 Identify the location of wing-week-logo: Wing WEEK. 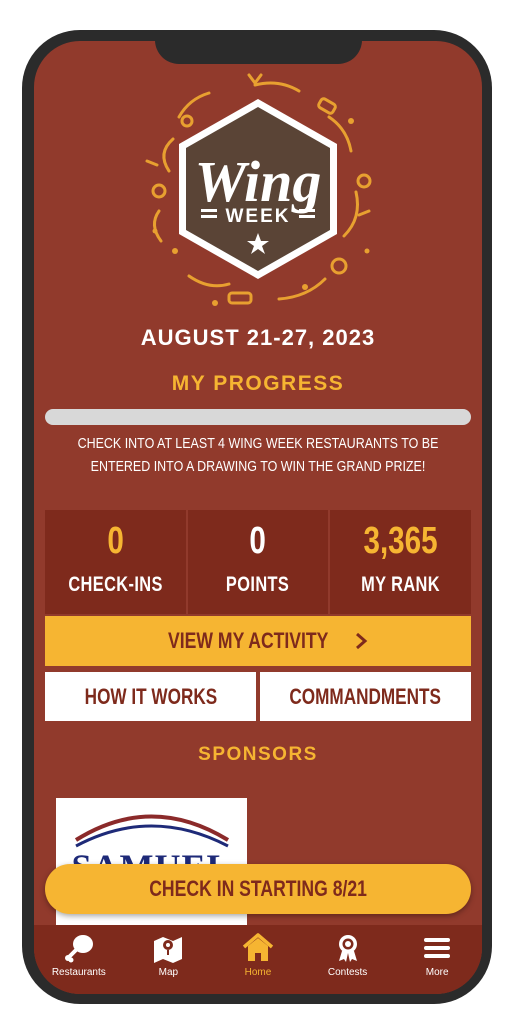
(258, 189).